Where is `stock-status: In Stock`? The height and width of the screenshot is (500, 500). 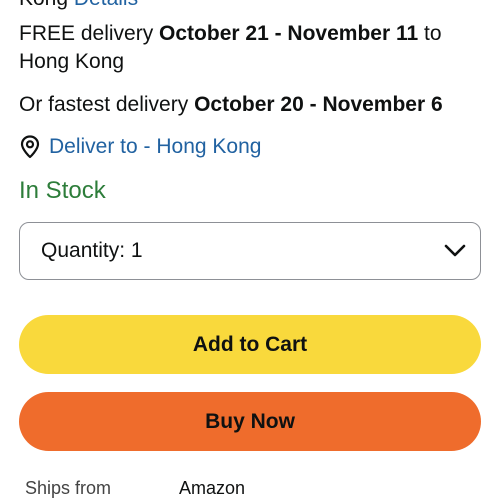
stock-status: In Stock is located at coordinates (62, 190).